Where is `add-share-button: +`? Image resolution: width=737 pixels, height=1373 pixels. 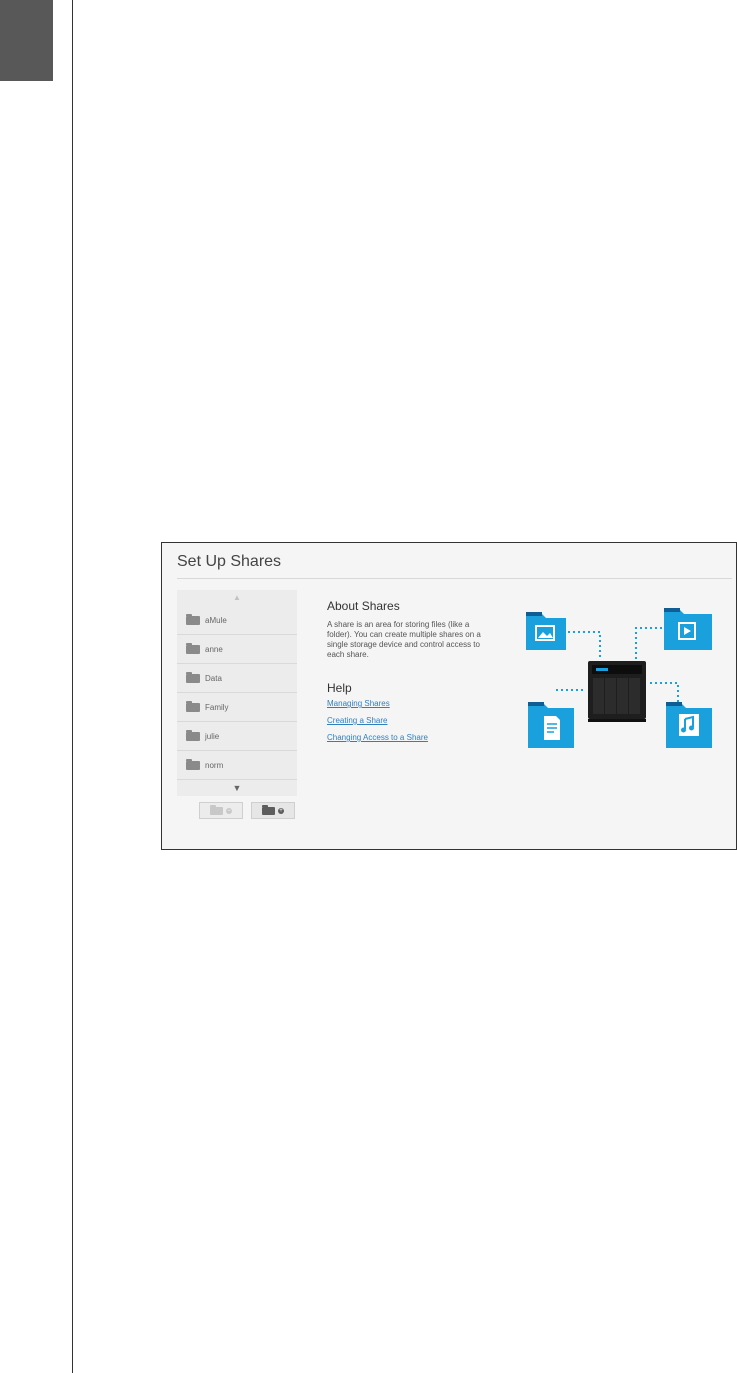
add-share-button: + is located at coordinates (273, 810).